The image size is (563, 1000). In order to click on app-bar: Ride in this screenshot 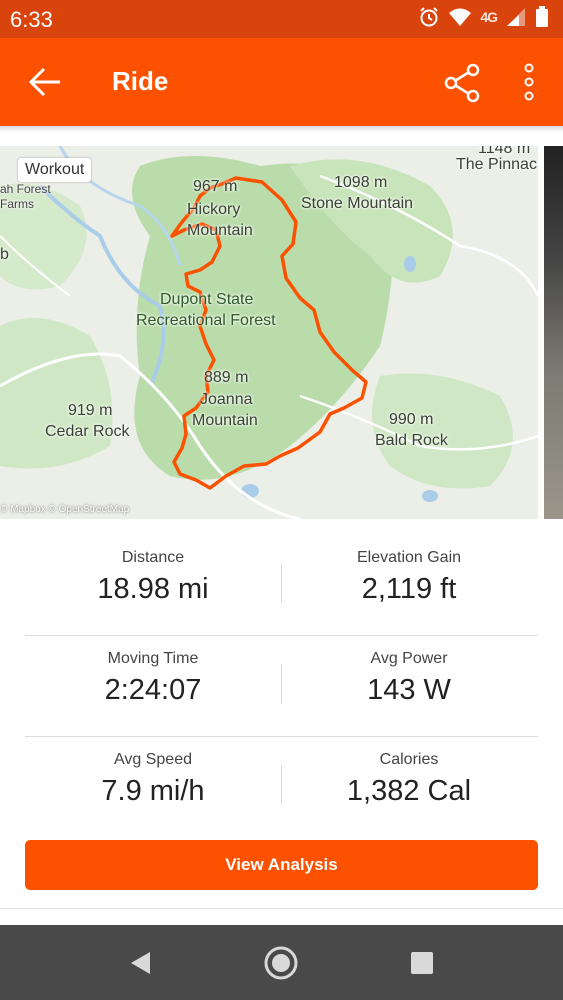, I will do `click(281, 82)`.